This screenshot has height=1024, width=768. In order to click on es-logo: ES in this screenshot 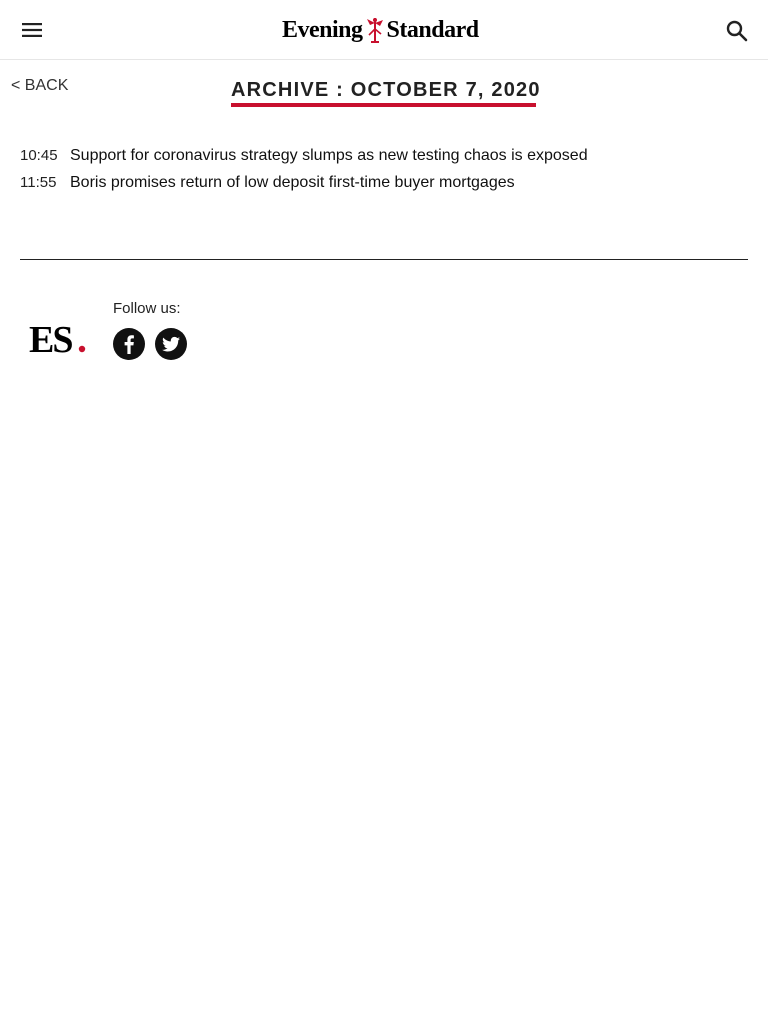, I will do `click(59, 339)`.